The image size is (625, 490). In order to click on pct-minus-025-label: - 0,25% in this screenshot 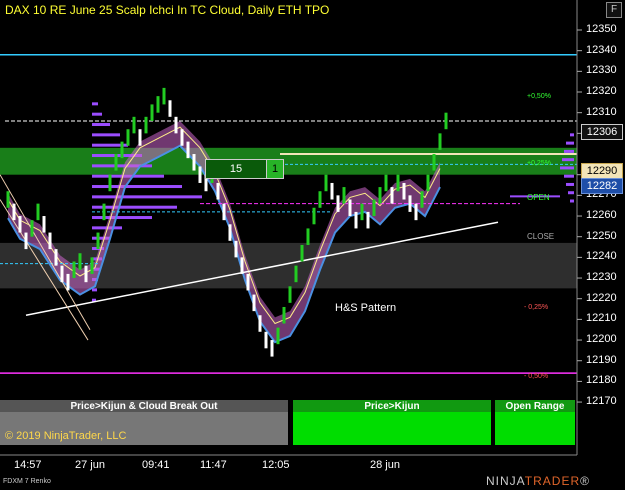, I will do `click(536, 307)`.